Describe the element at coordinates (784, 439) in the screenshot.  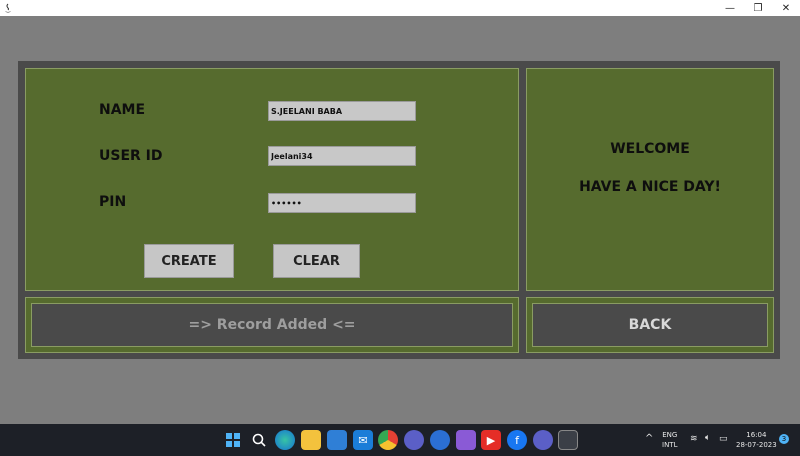
I see `notification-badge: 3` at that location.